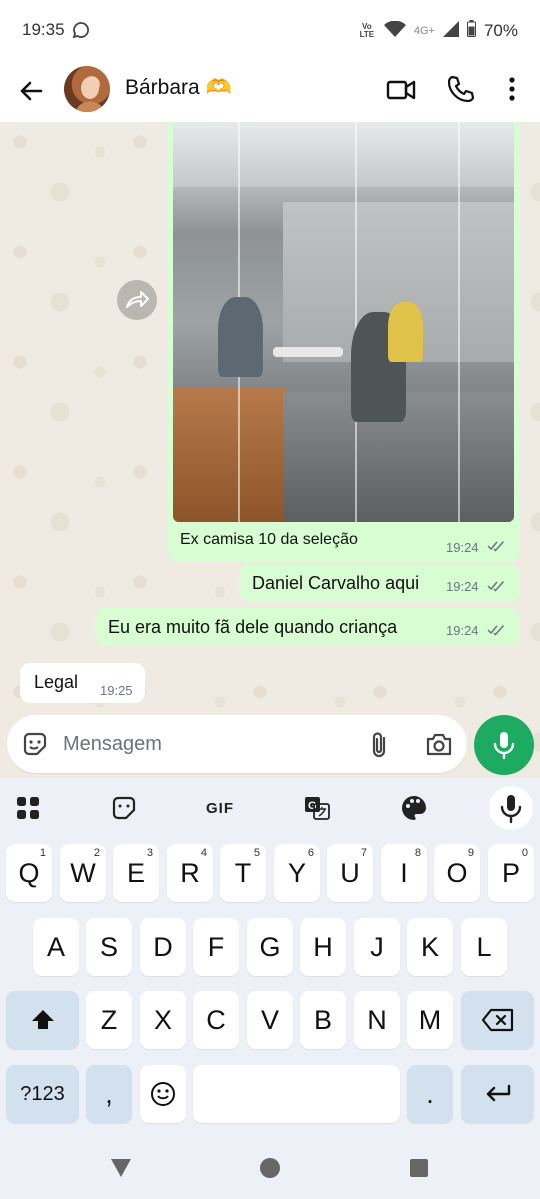 This screenshot has width=540, height=1199. What do you see at coordinates (116, 690) in the screenshot?
I see `message-time: 19:25` at bounding box center [116, 690].